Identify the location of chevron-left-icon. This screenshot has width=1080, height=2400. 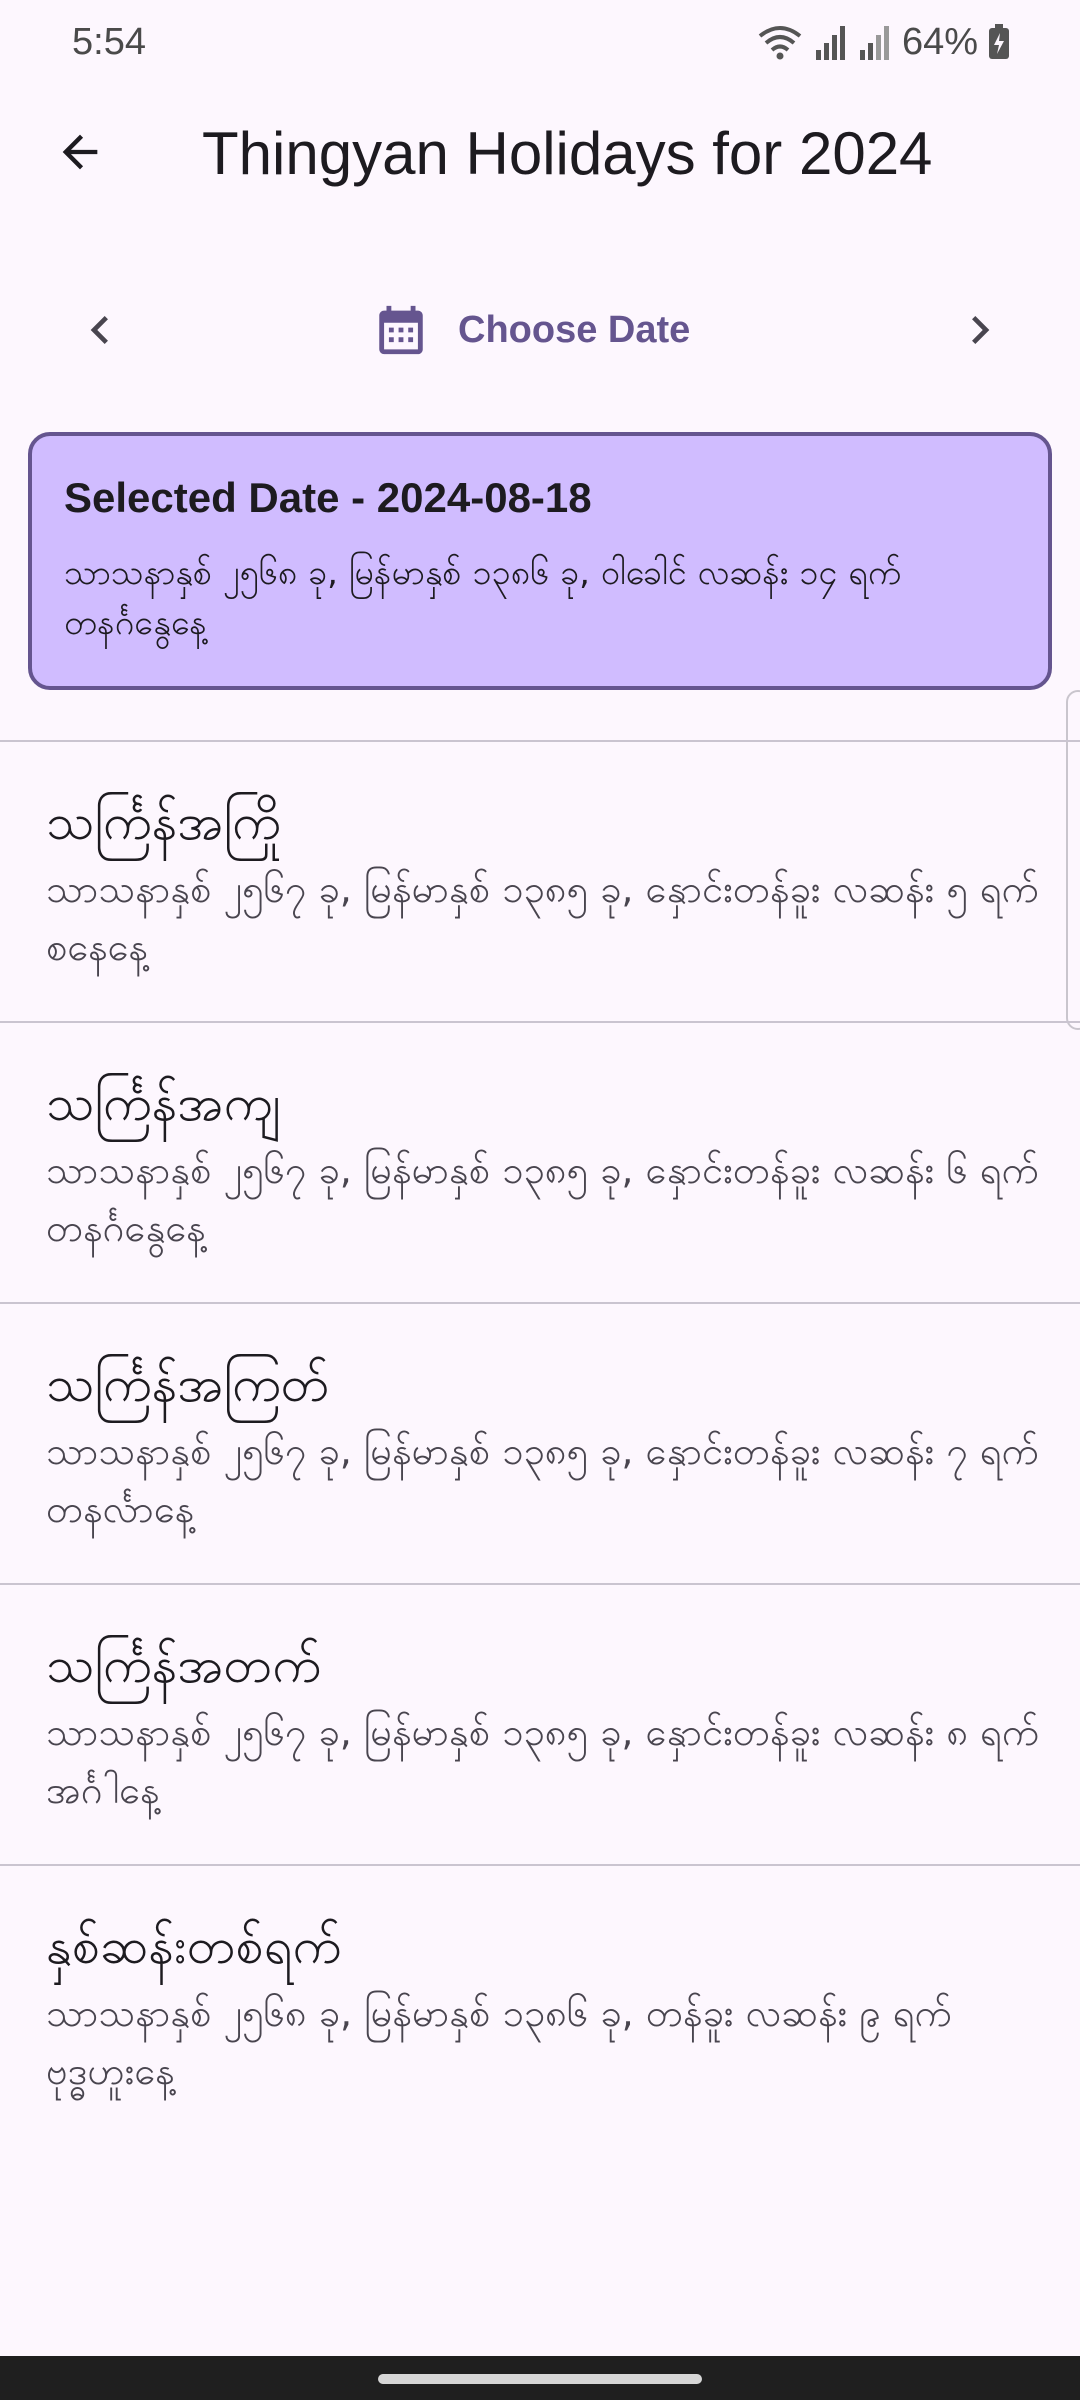
(99, 330).